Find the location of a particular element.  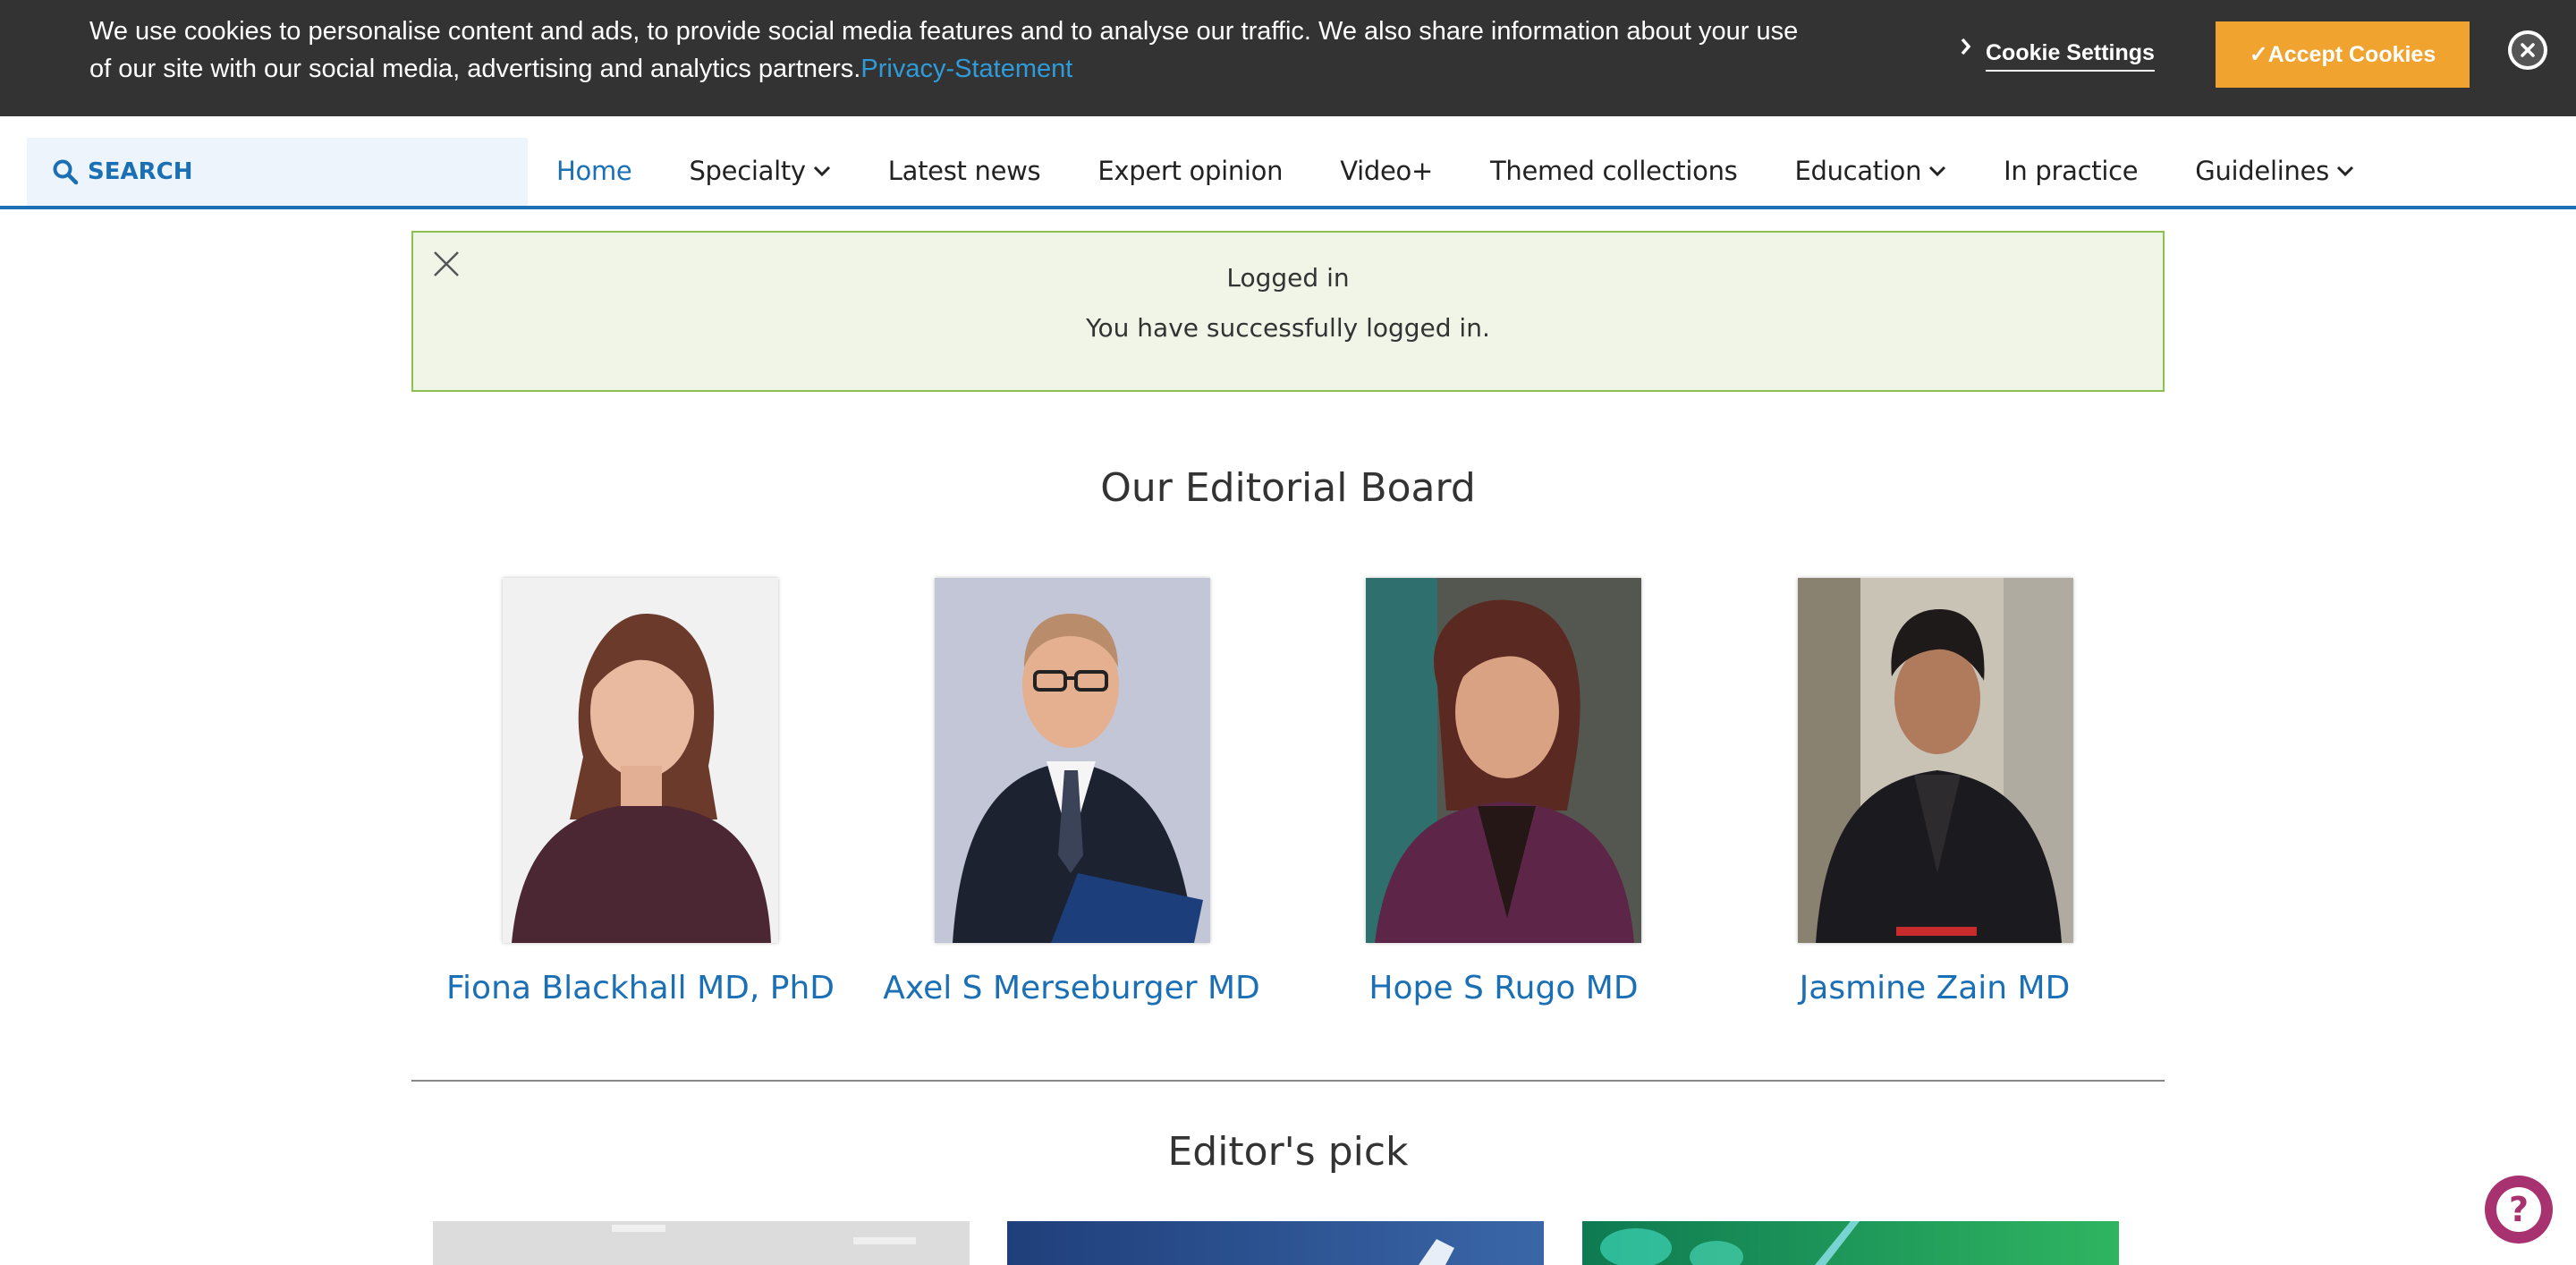

nav-item-label: Guidelines is located at coordinates (2262, 171).